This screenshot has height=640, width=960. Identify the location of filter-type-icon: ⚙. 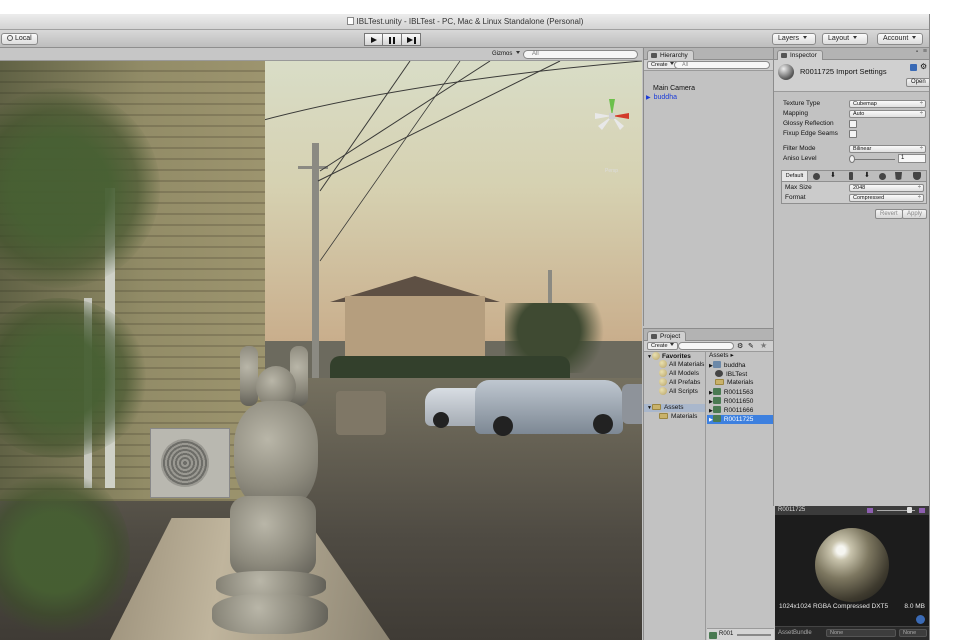
(740, 346).